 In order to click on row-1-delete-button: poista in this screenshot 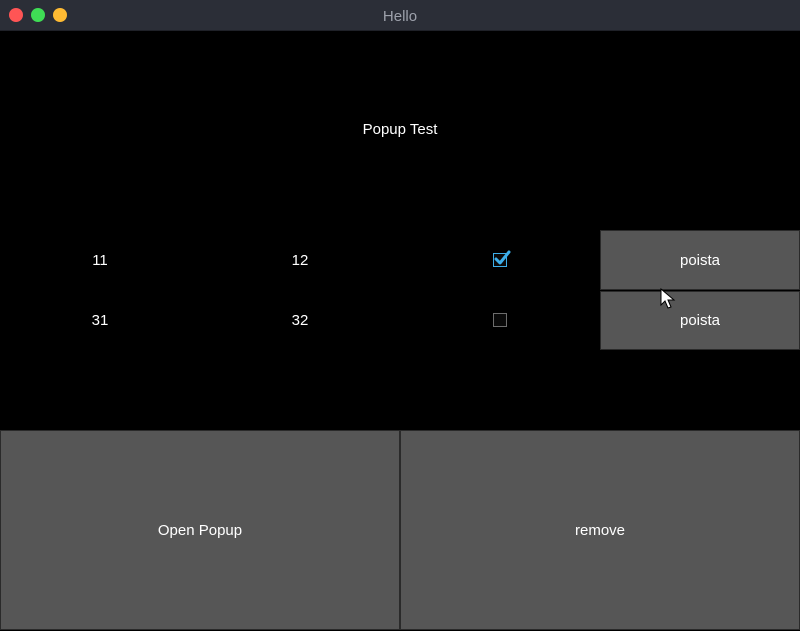, I will do `click(700, 260)`.